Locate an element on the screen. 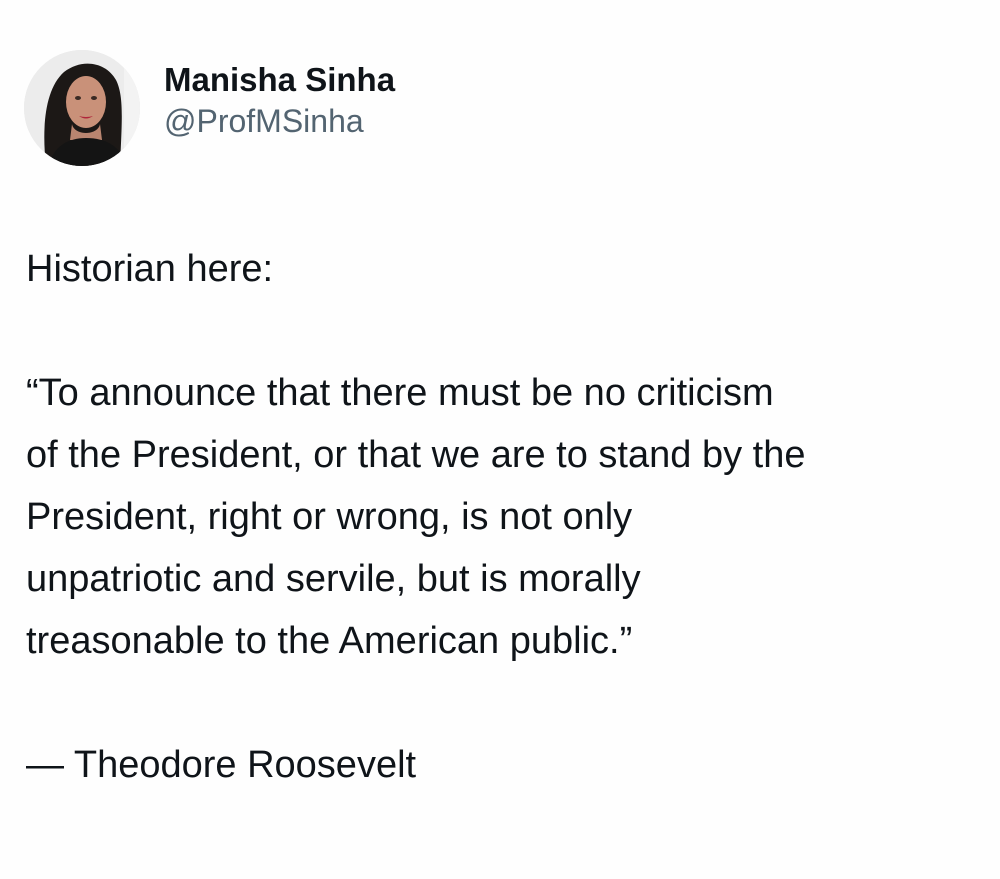 The width and height of the screenshot is (1000, 879). quote-line: unpatriotic and servile, but is morally is located at coordinates (333, 579).